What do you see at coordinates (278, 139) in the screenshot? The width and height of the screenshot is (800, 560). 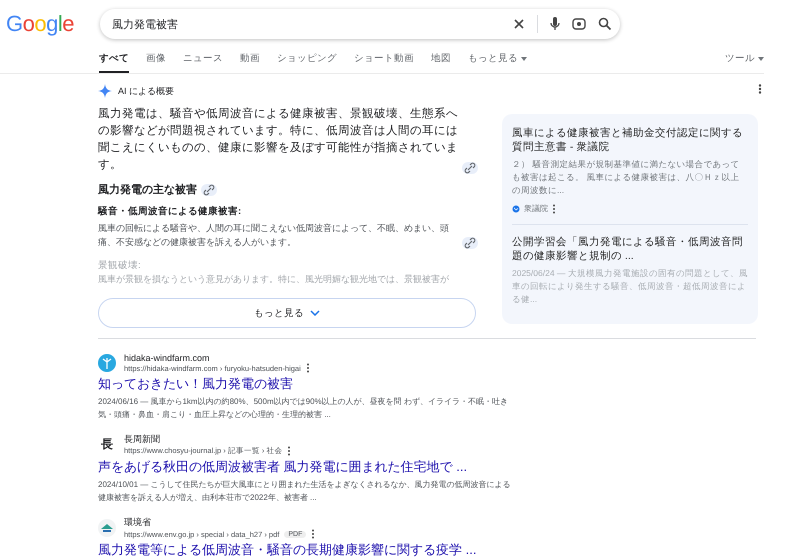 I see `summary-text: 風力発電は、騒音や低周波音による健康被害、景観破壊、生態系への影響などが問題視されています。特に、低周波音は人間の耳には聞こえにくいものの、健康に影響を及ぼす可能性が指摘されています。` at bounding box center [278, 139].